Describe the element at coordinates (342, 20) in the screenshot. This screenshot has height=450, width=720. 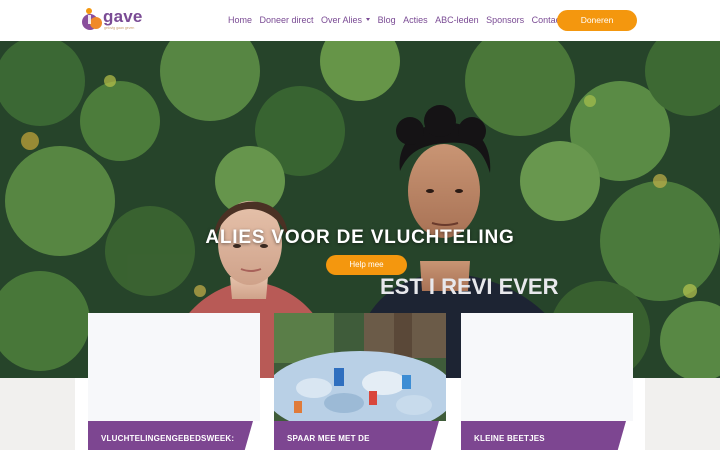
I see `nav-over-alies-label: Over Alies` at that location.